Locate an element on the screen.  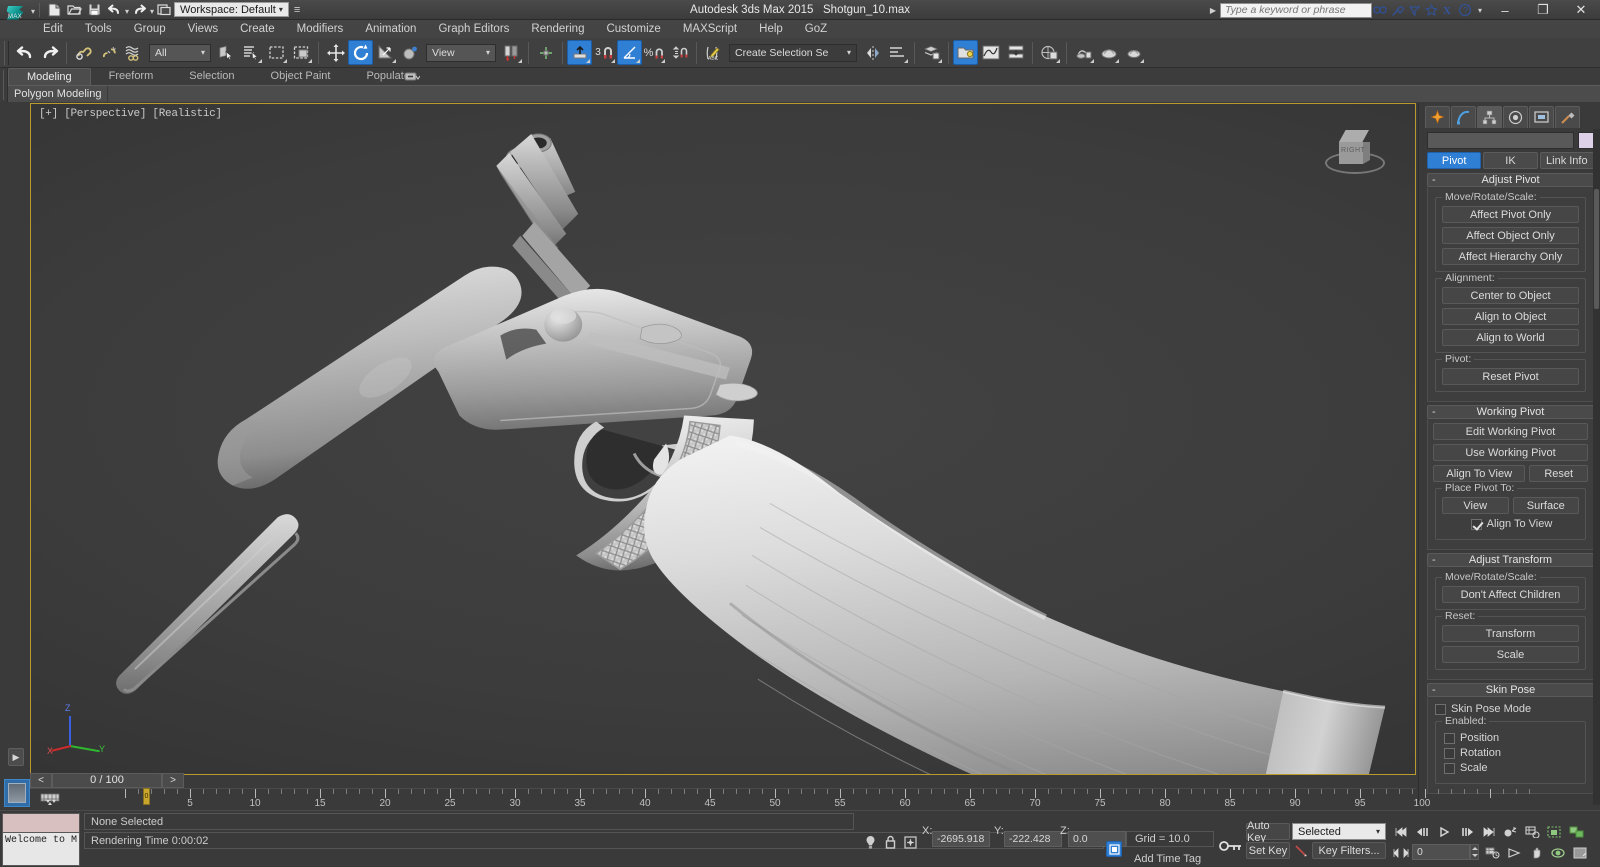
angle-snap-toggle-icon: 3 is located at coordinates (604, 52).